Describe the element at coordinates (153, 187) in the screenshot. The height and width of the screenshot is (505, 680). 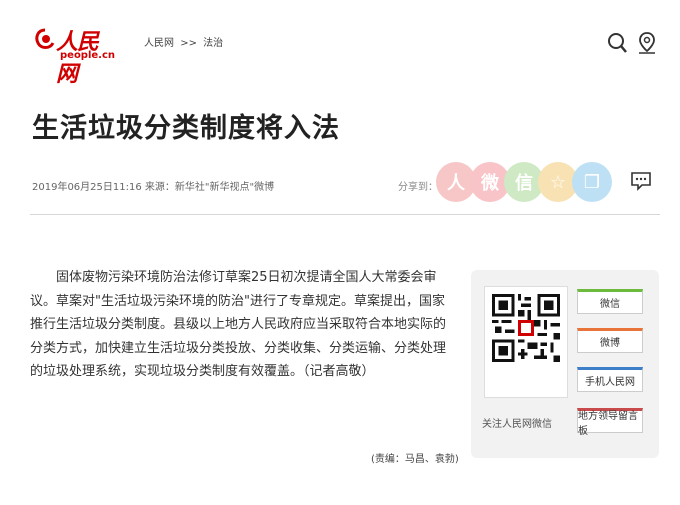
I see `article-meta: 2019年06月25日11:16 来源：新华社"新华视点"微博` at that location.